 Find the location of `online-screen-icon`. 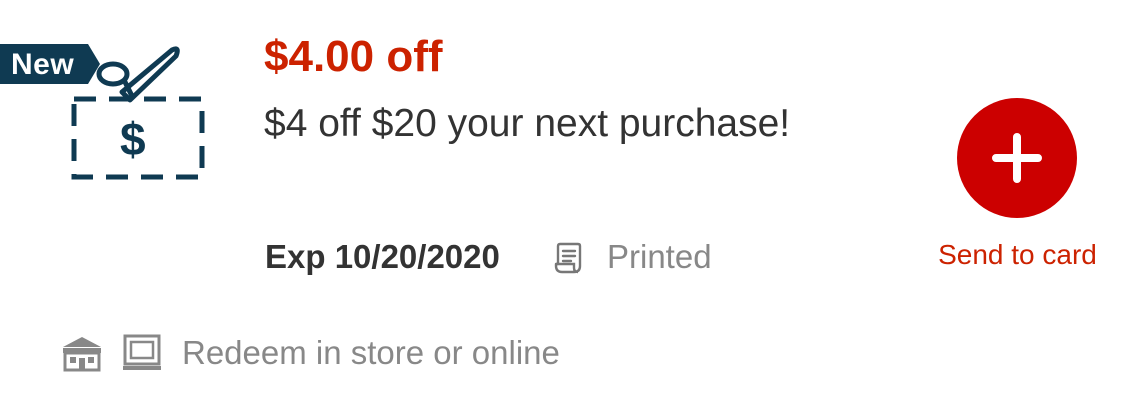

online-screen-icon is located at coordinates (142, 352).